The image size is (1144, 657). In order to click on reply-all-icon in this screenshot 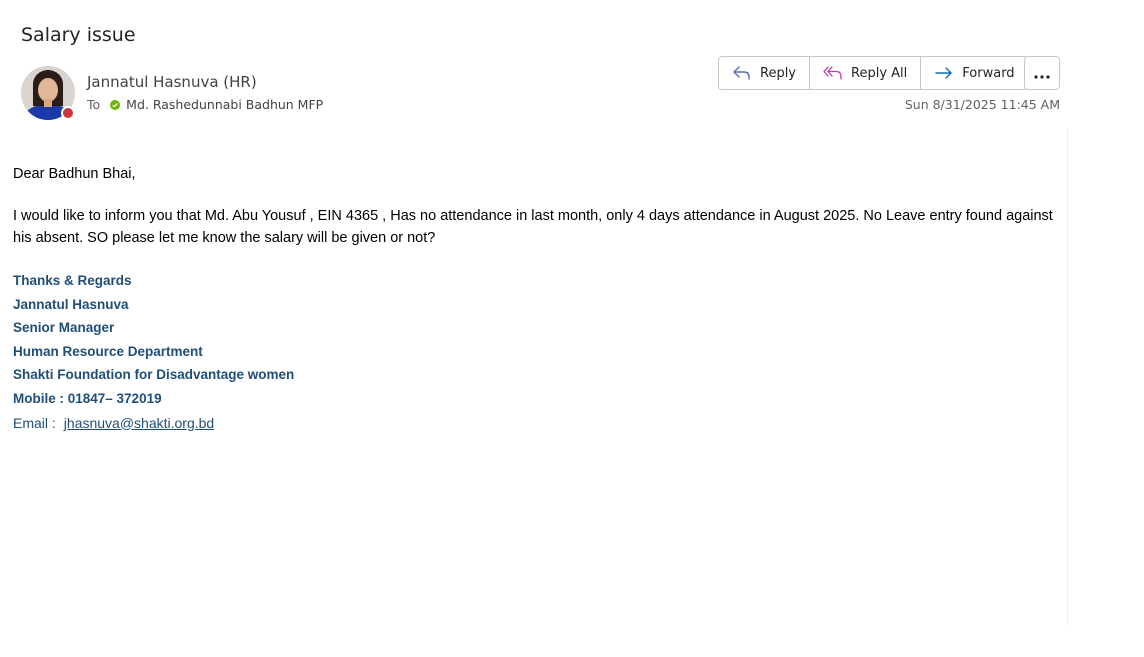, I will do `click(833, 73)`.